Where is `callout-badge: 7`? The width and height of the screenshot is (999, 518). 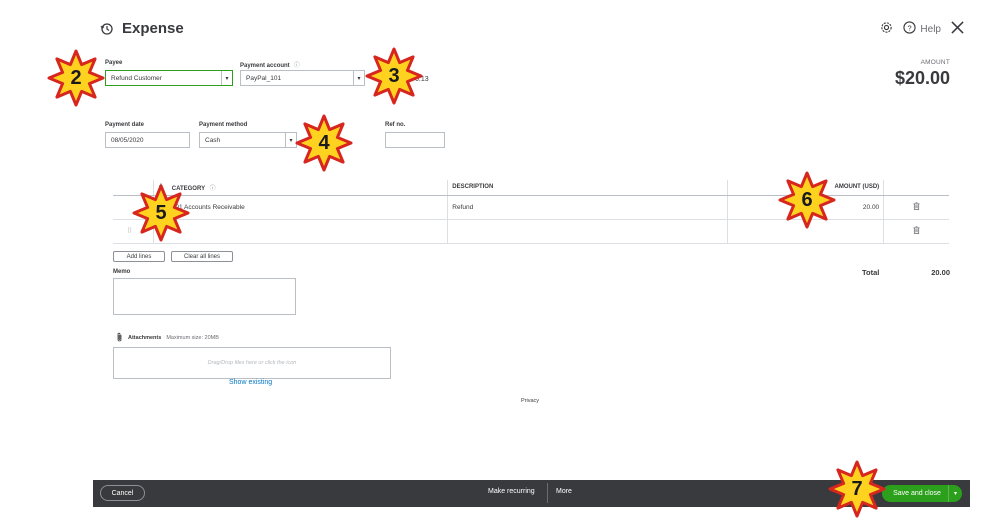 callout-badge: 7 is located at coordinates (857, 489).